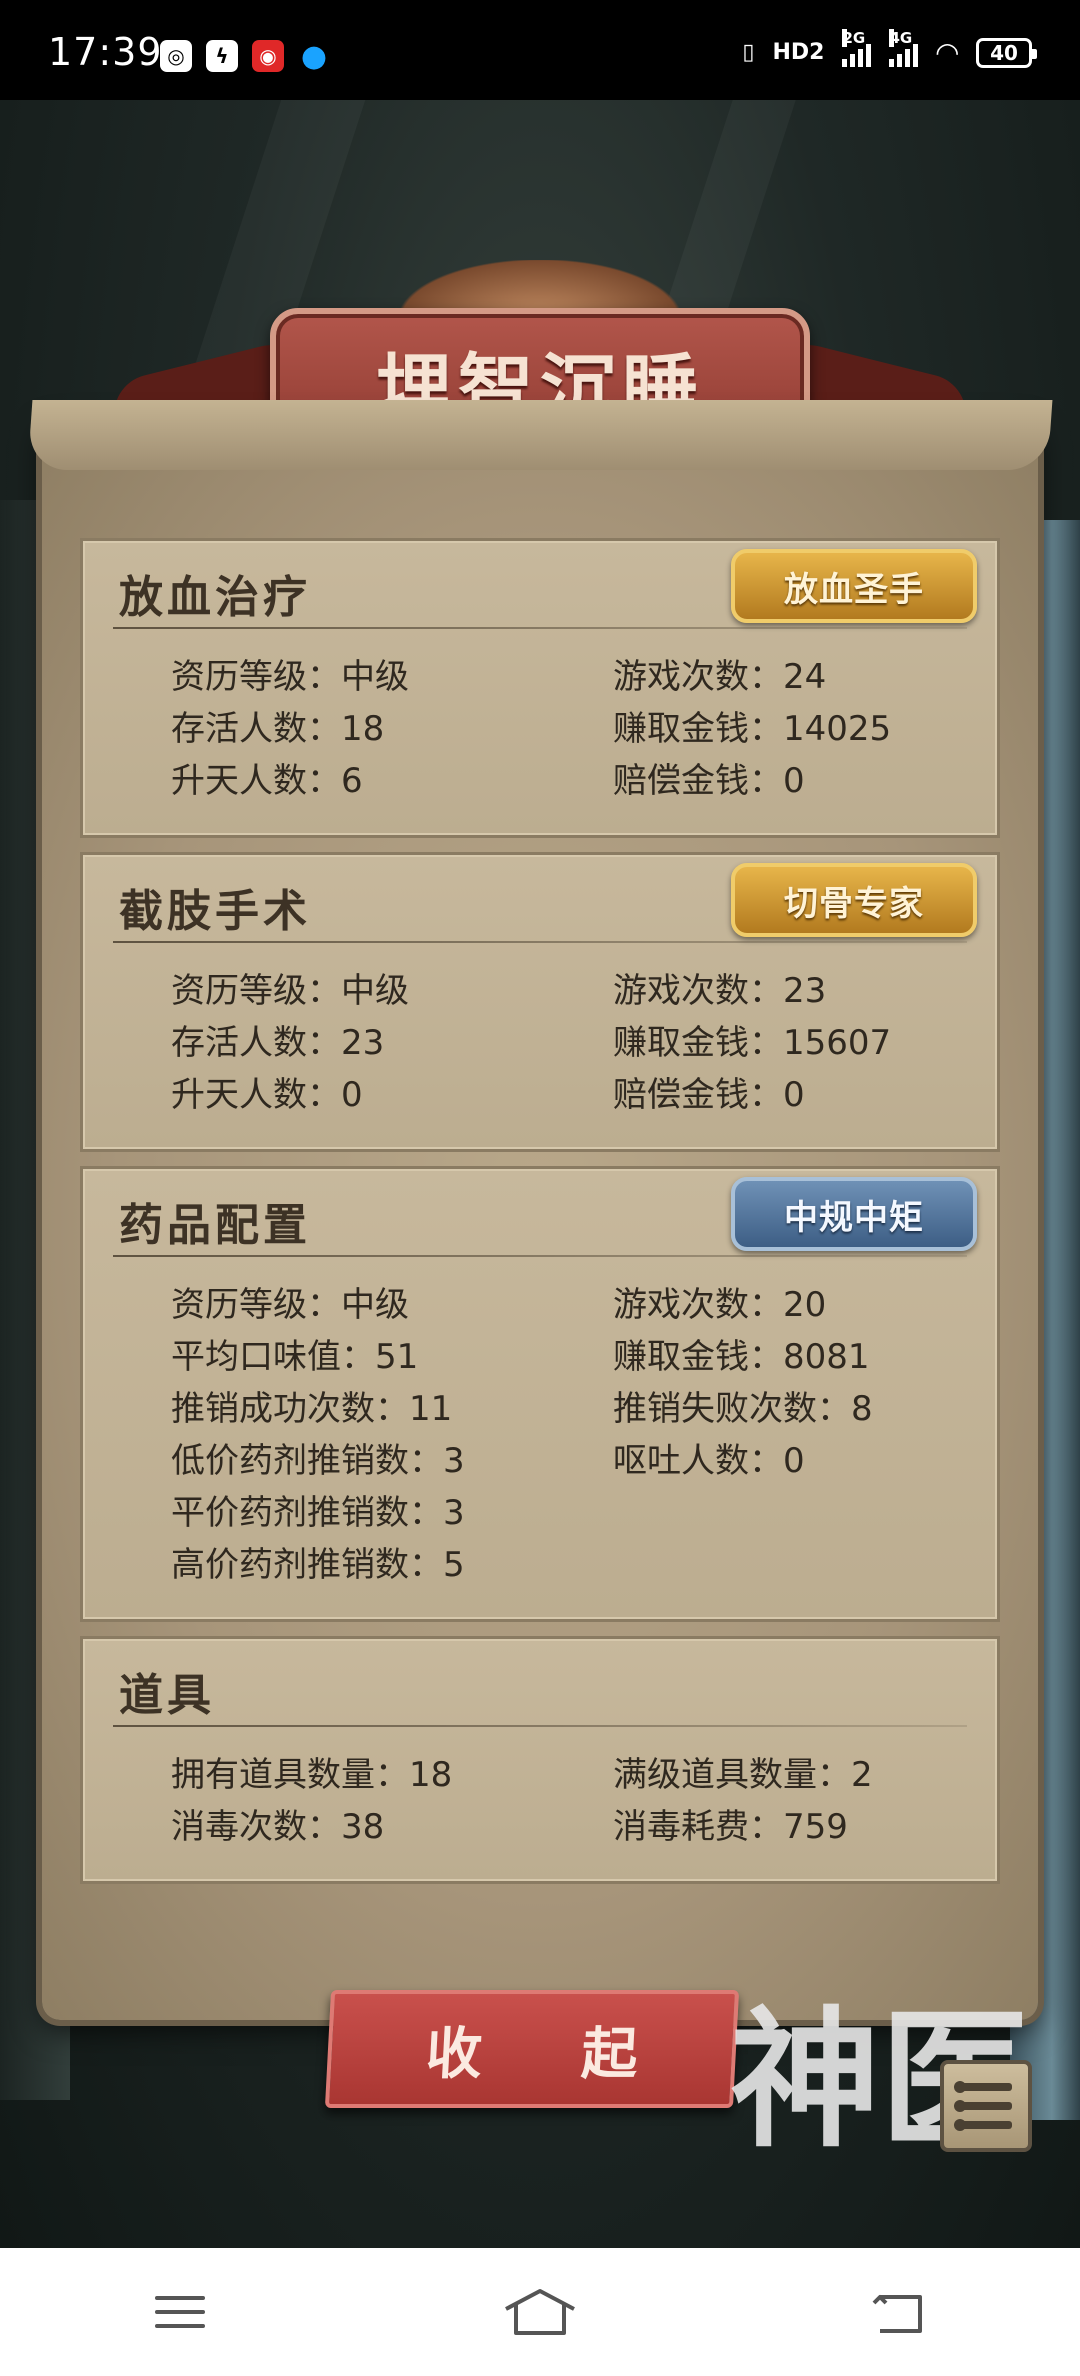  What do you see at coordinates (720, 991) in the screenshot?
I see `stat-item: 游戏次数：23` at bounding box center [720, 991].